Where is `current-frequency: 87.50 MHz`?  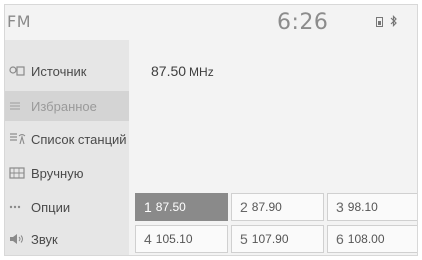
current-frequency: 87.50 MHz is located at coordinates (182, 71).